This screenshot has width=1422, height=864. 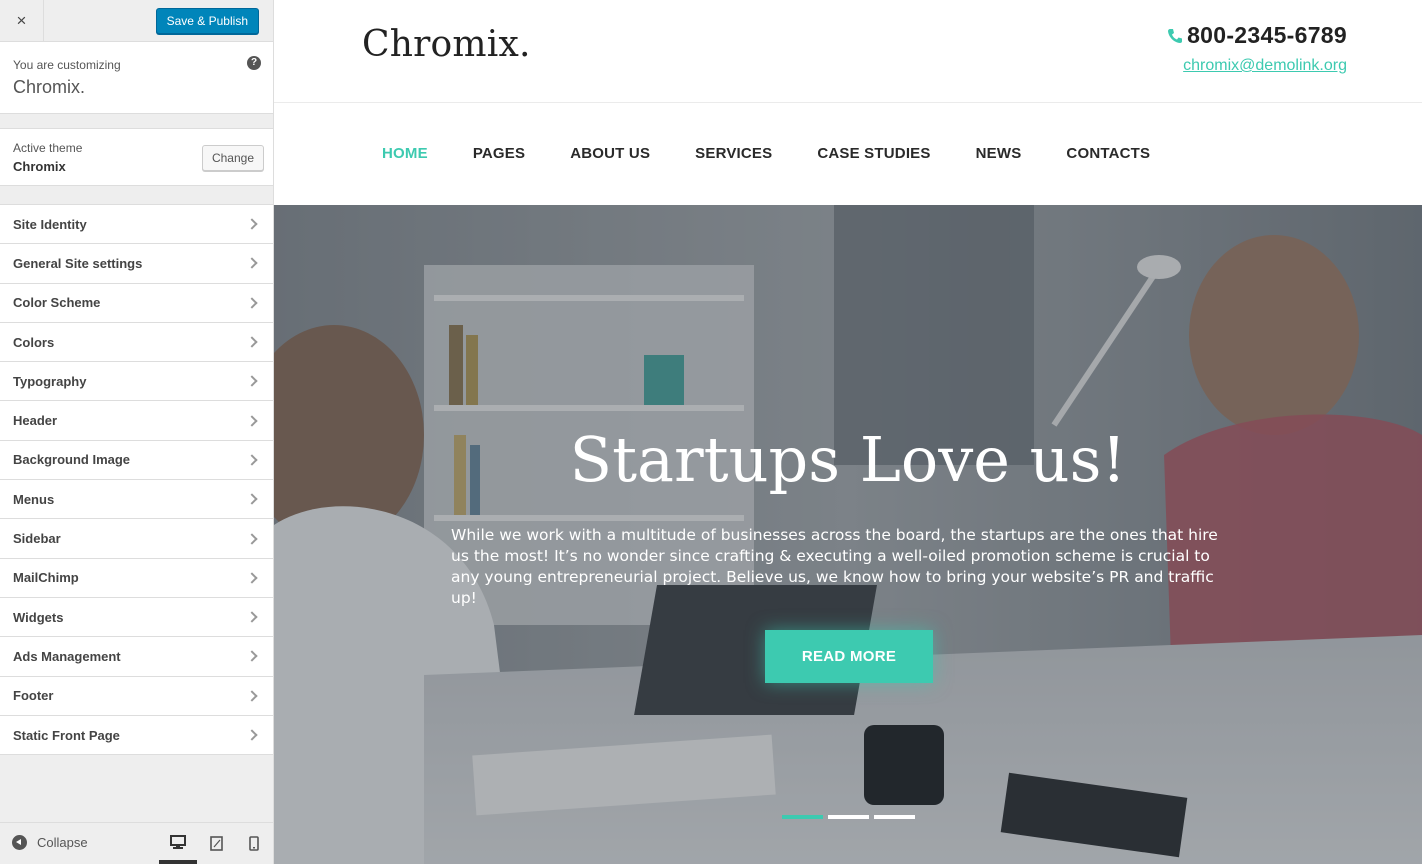 What do you see at coordinates (49, 87) in the screenshot?
I see `customizing-site-name: Chromix.` at bounding box center [49, 87].